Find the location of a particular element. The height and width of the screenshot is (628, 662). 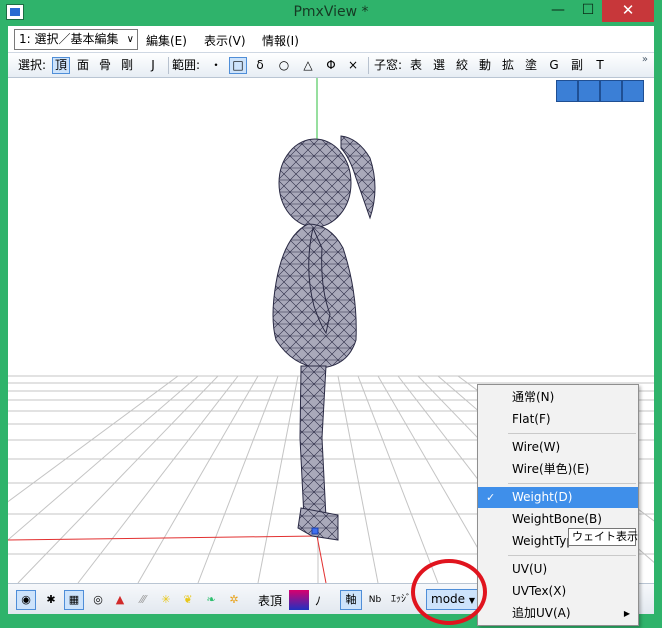

select-bone-button: 骨 is located at coordinates (105, 65).